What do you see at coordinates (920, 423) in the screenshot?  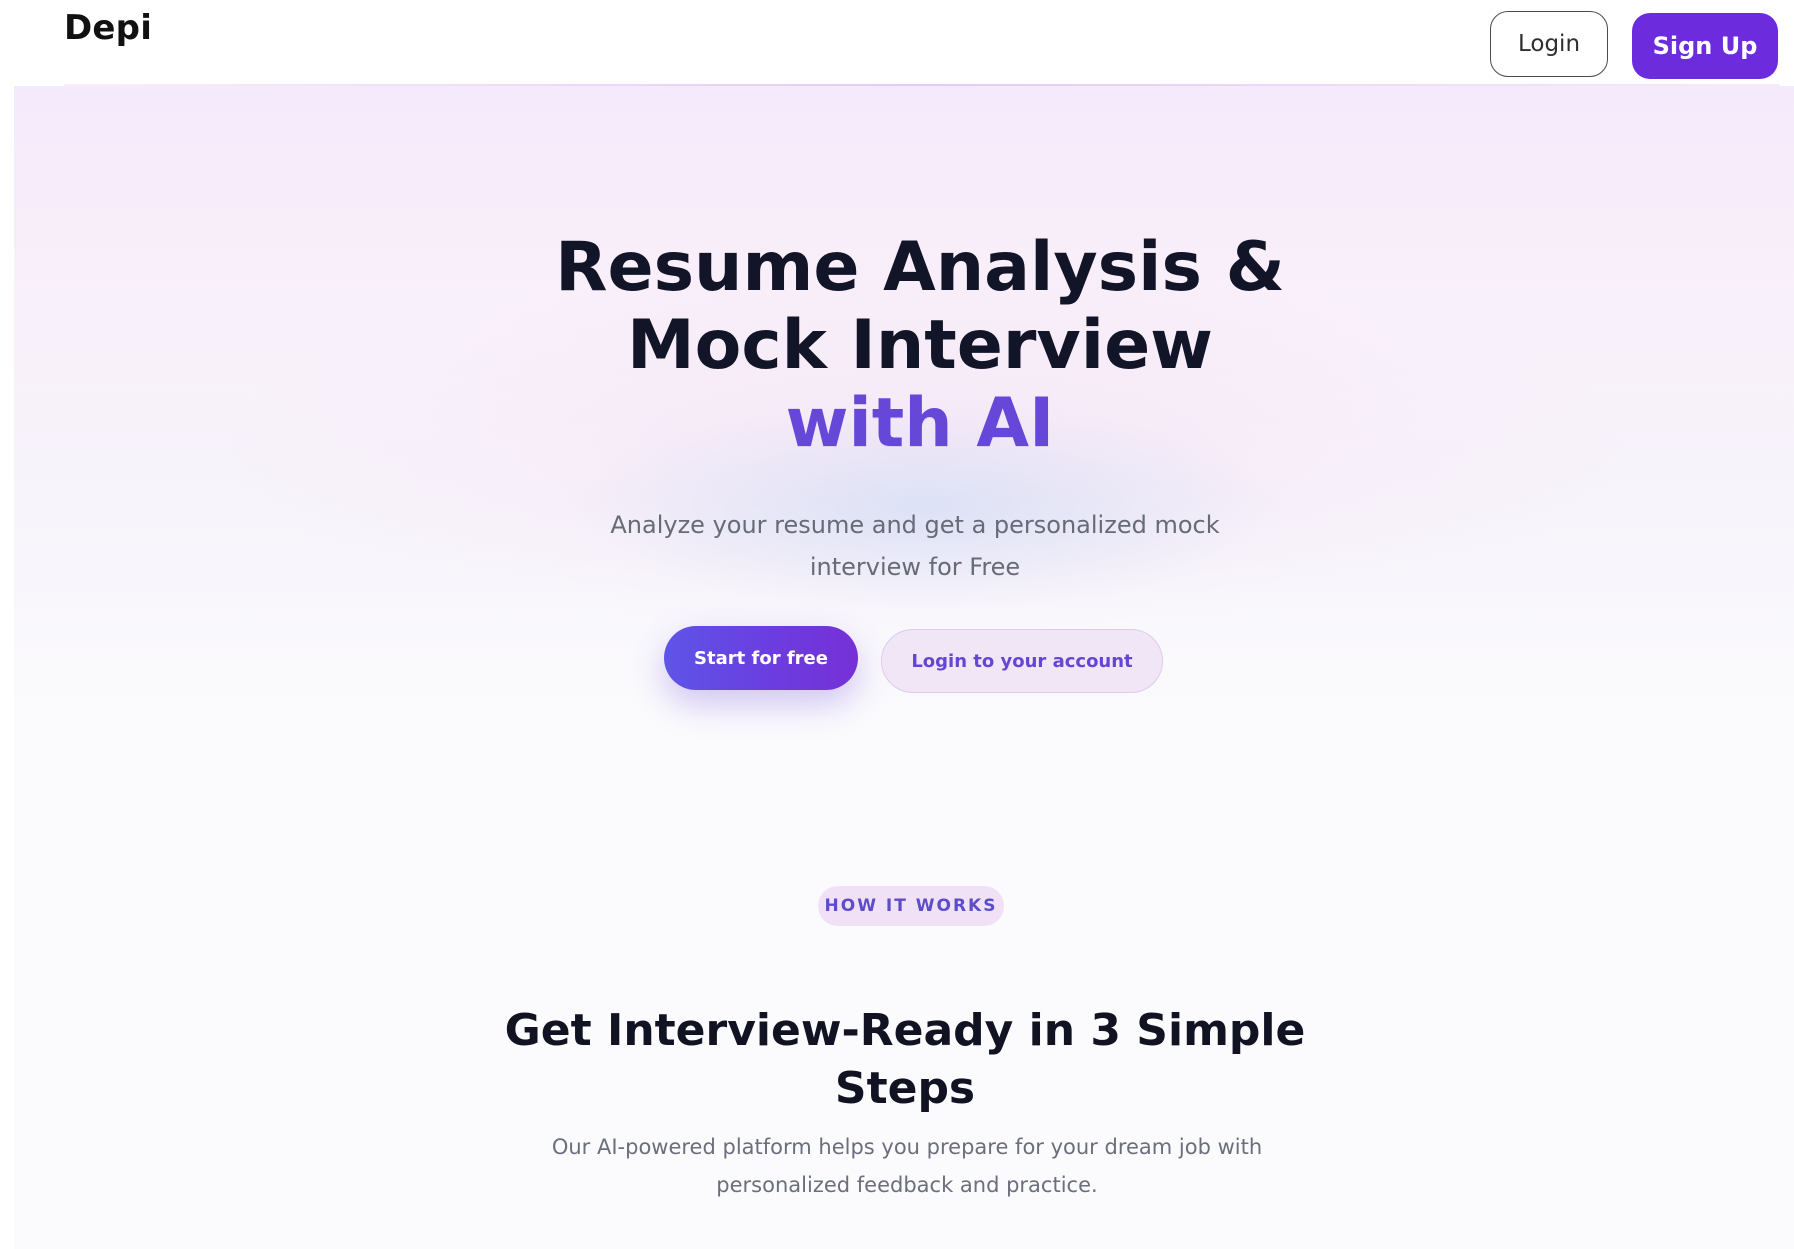 I see `hero-title-accent: with AI` at bounding box center [920, 423].